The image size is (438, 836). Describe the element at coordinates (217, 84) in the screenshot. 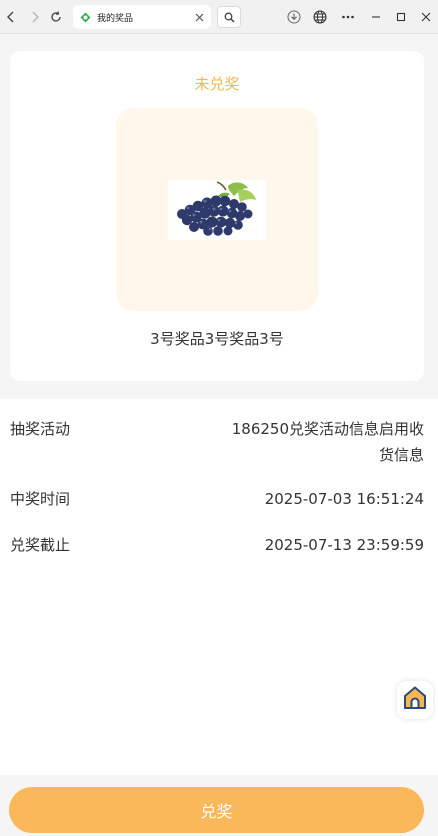

I see `prize-status: 未兑奖` at that location.